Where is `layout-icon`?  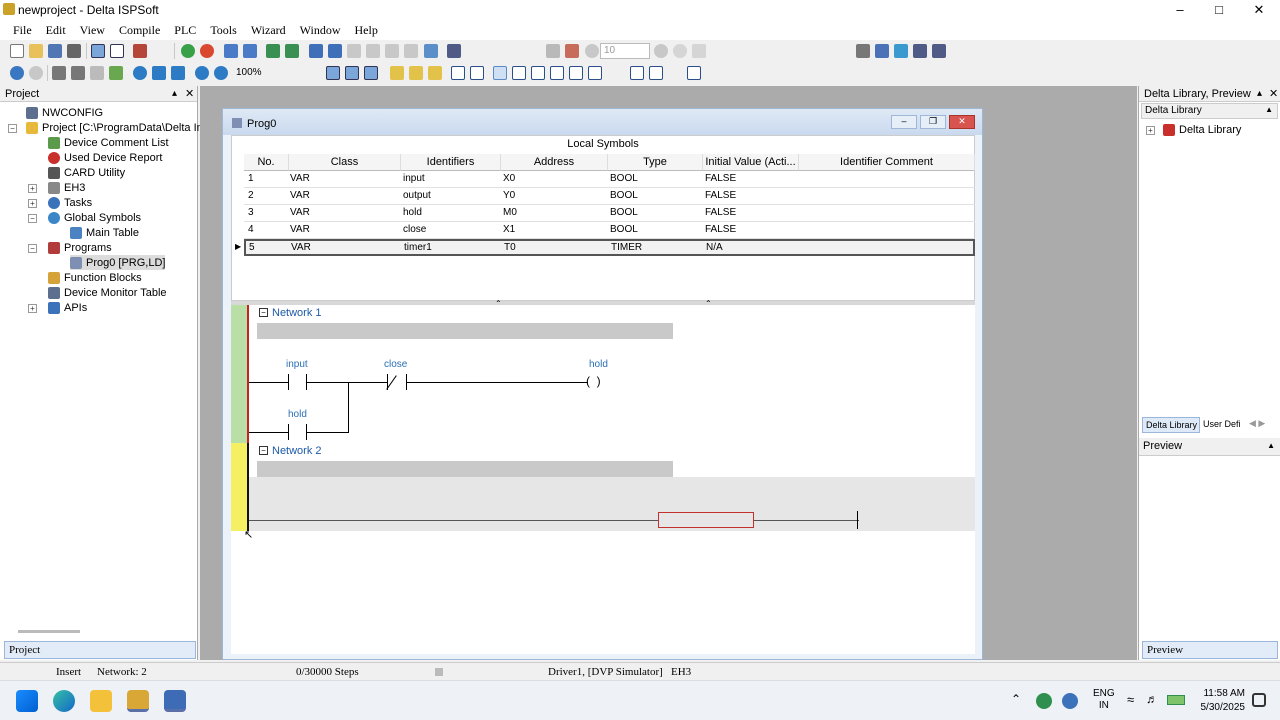 layout-icon is located at coordinates (98, 51).